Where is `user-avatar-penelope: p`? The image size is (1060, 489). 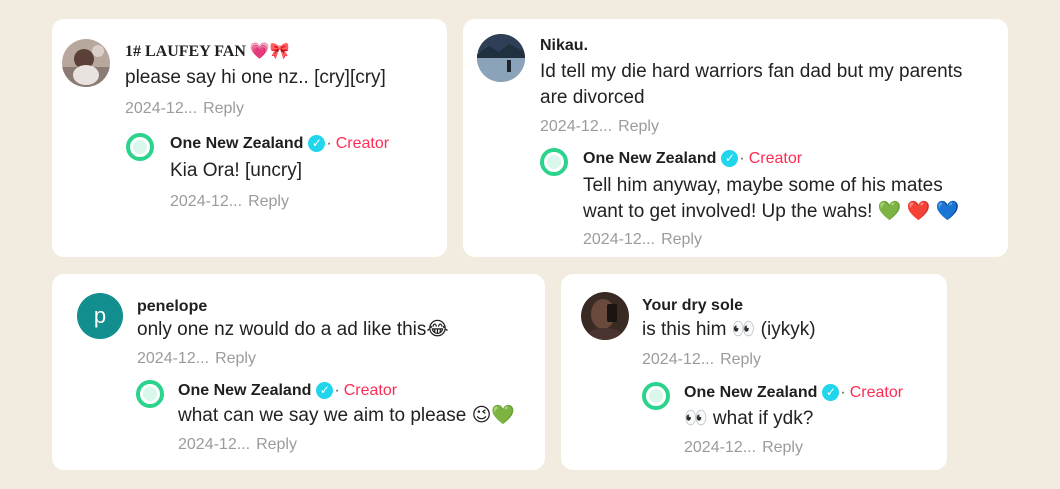
user-avatar-penelope: p is located at coordinates (100, 316).